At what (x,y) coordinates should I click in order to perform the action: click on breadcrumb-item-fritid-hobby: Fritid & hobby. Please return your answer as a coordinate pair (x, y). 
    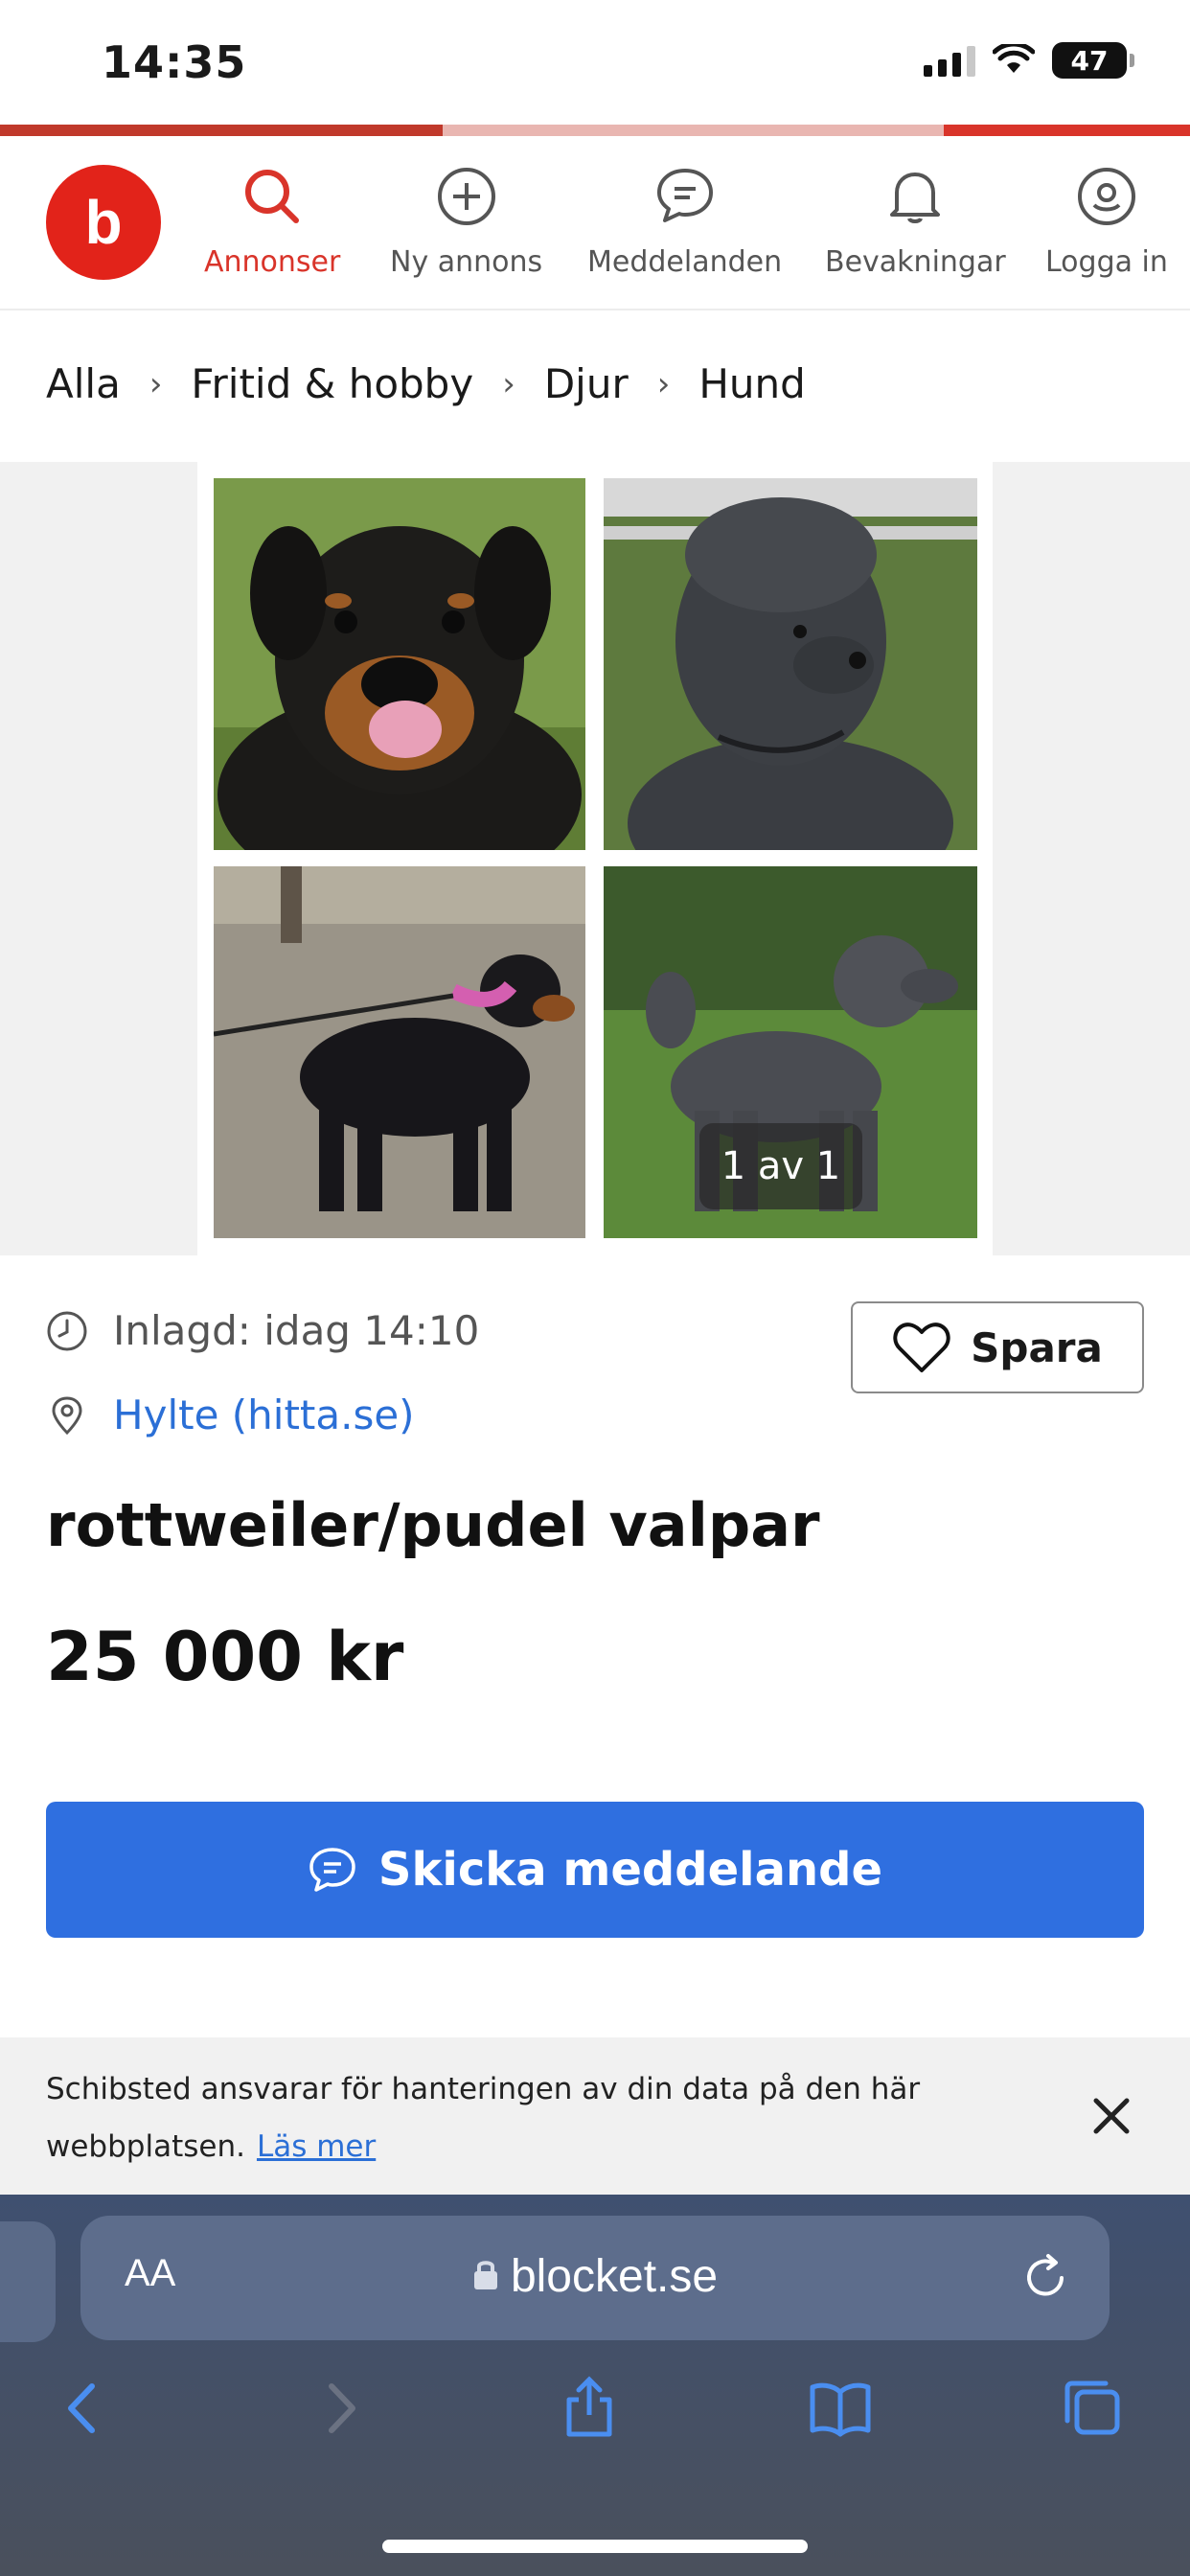
    Looking at the image, I should click on (332, 383).